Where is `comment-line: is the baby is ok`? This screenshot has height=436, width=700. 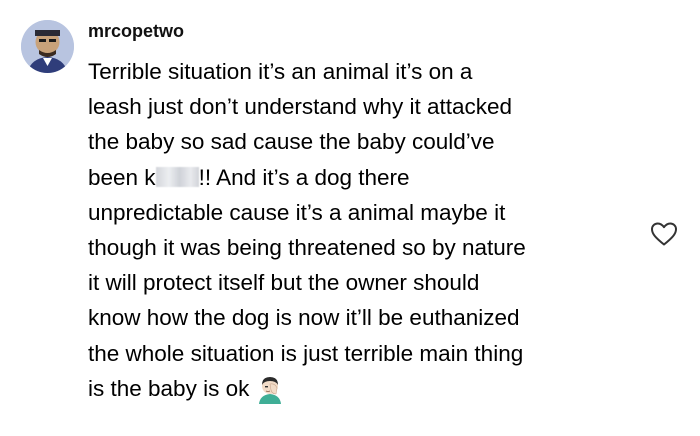 comment-line: is the baby is ok is located at coordinates (368, 392).